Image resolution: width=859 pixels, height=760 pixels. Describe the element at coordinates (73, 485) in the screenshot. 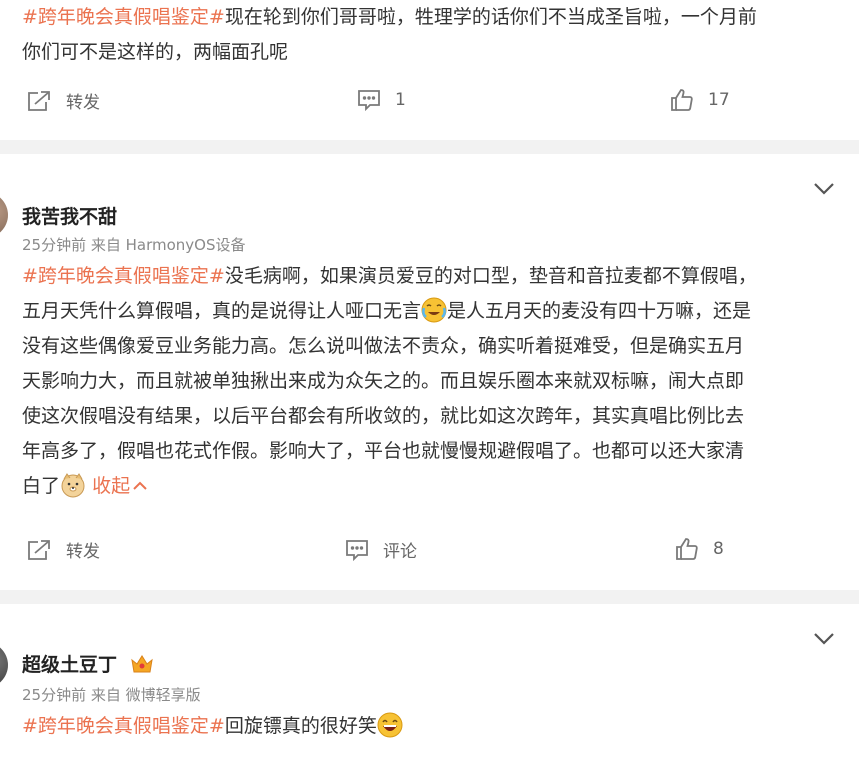

I see `doge-emoji` at that location.